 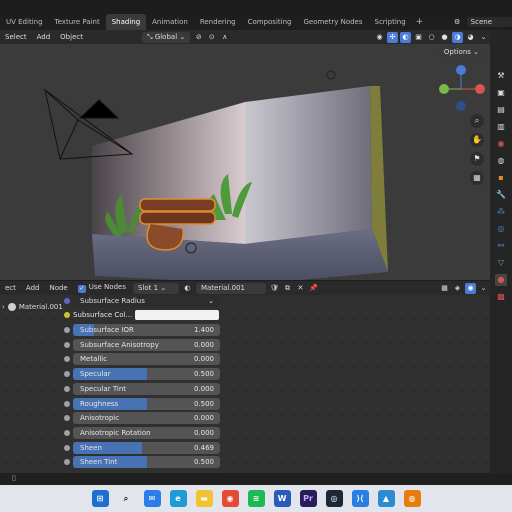 I want to click on data-icon: ▽, so click(x=501, y=263).